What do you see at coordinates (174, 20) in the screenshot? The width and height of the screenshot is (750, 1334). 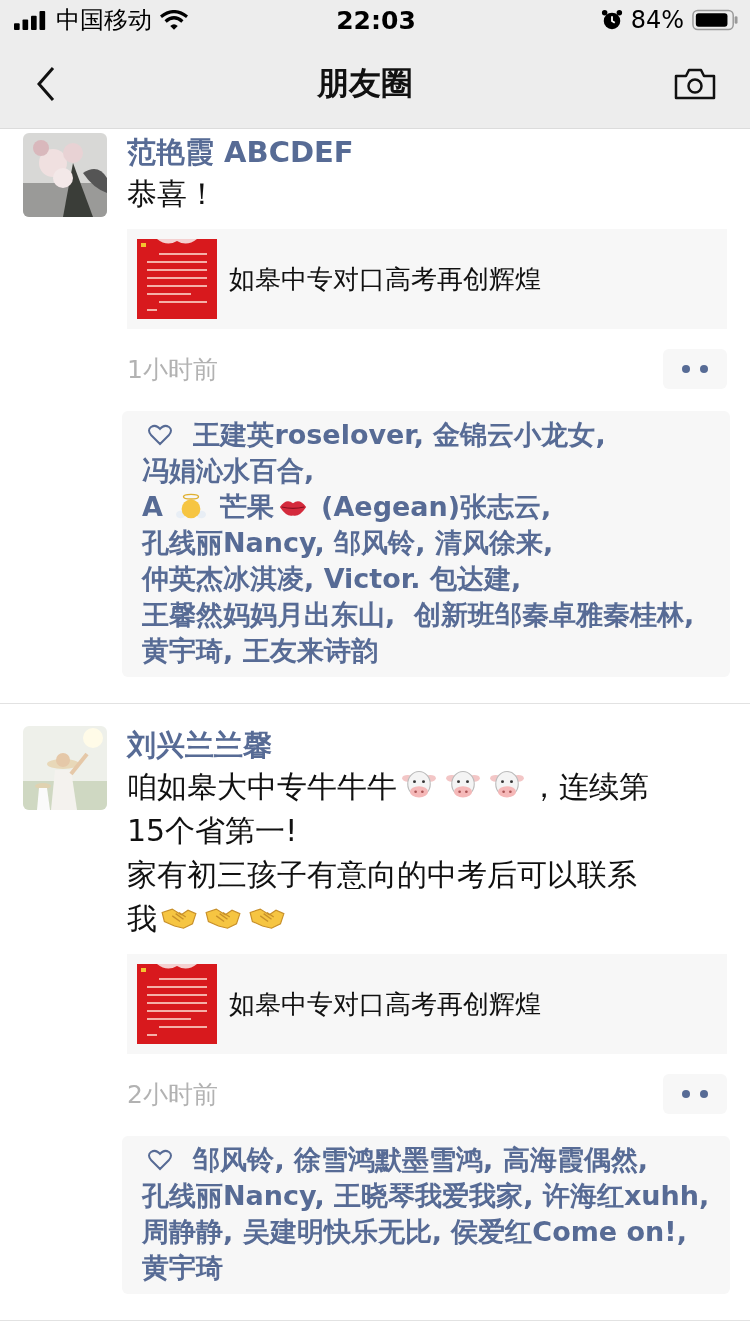 I see `wifi-icon` at bounding box center [174, 20].